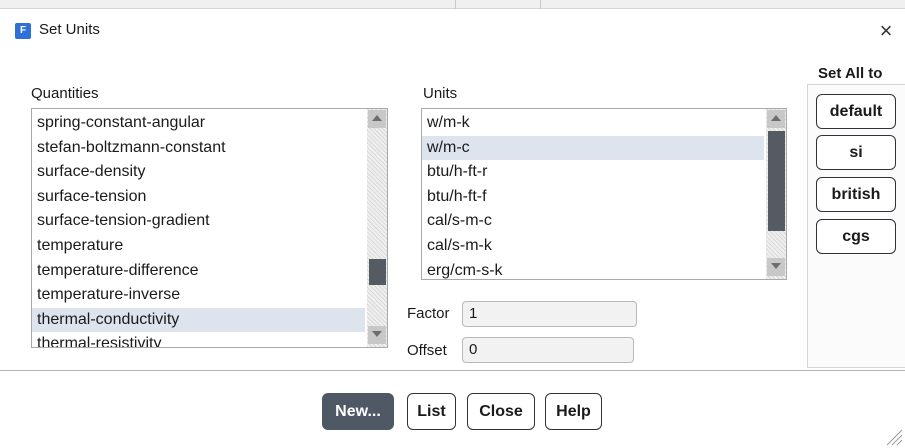  Describe the element at coordinates (198, 172) in the screenshot. I see `quantity-list-item: surface-density` at that location.